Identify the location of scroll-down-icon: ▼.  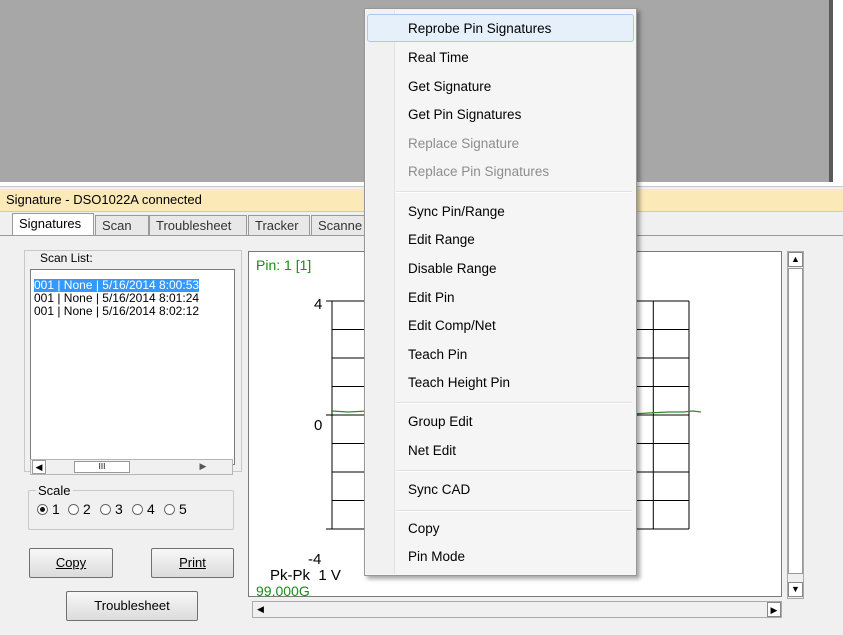
(795, 589).